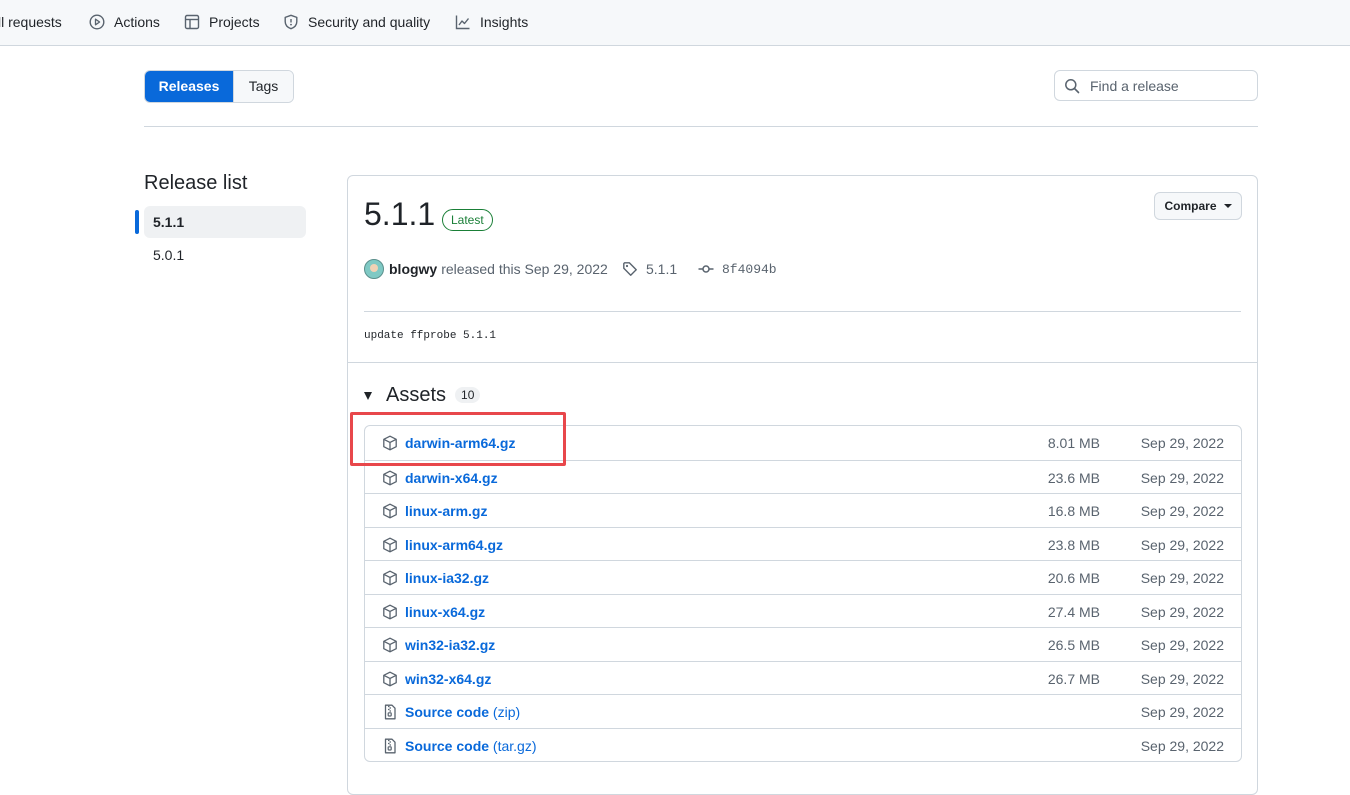 The width and height of the screenshot is (1350, 795). What do you see at coordinates (1072, 85) in the screenshot?
I see `search-icon` at bounding box center [1072, 85].